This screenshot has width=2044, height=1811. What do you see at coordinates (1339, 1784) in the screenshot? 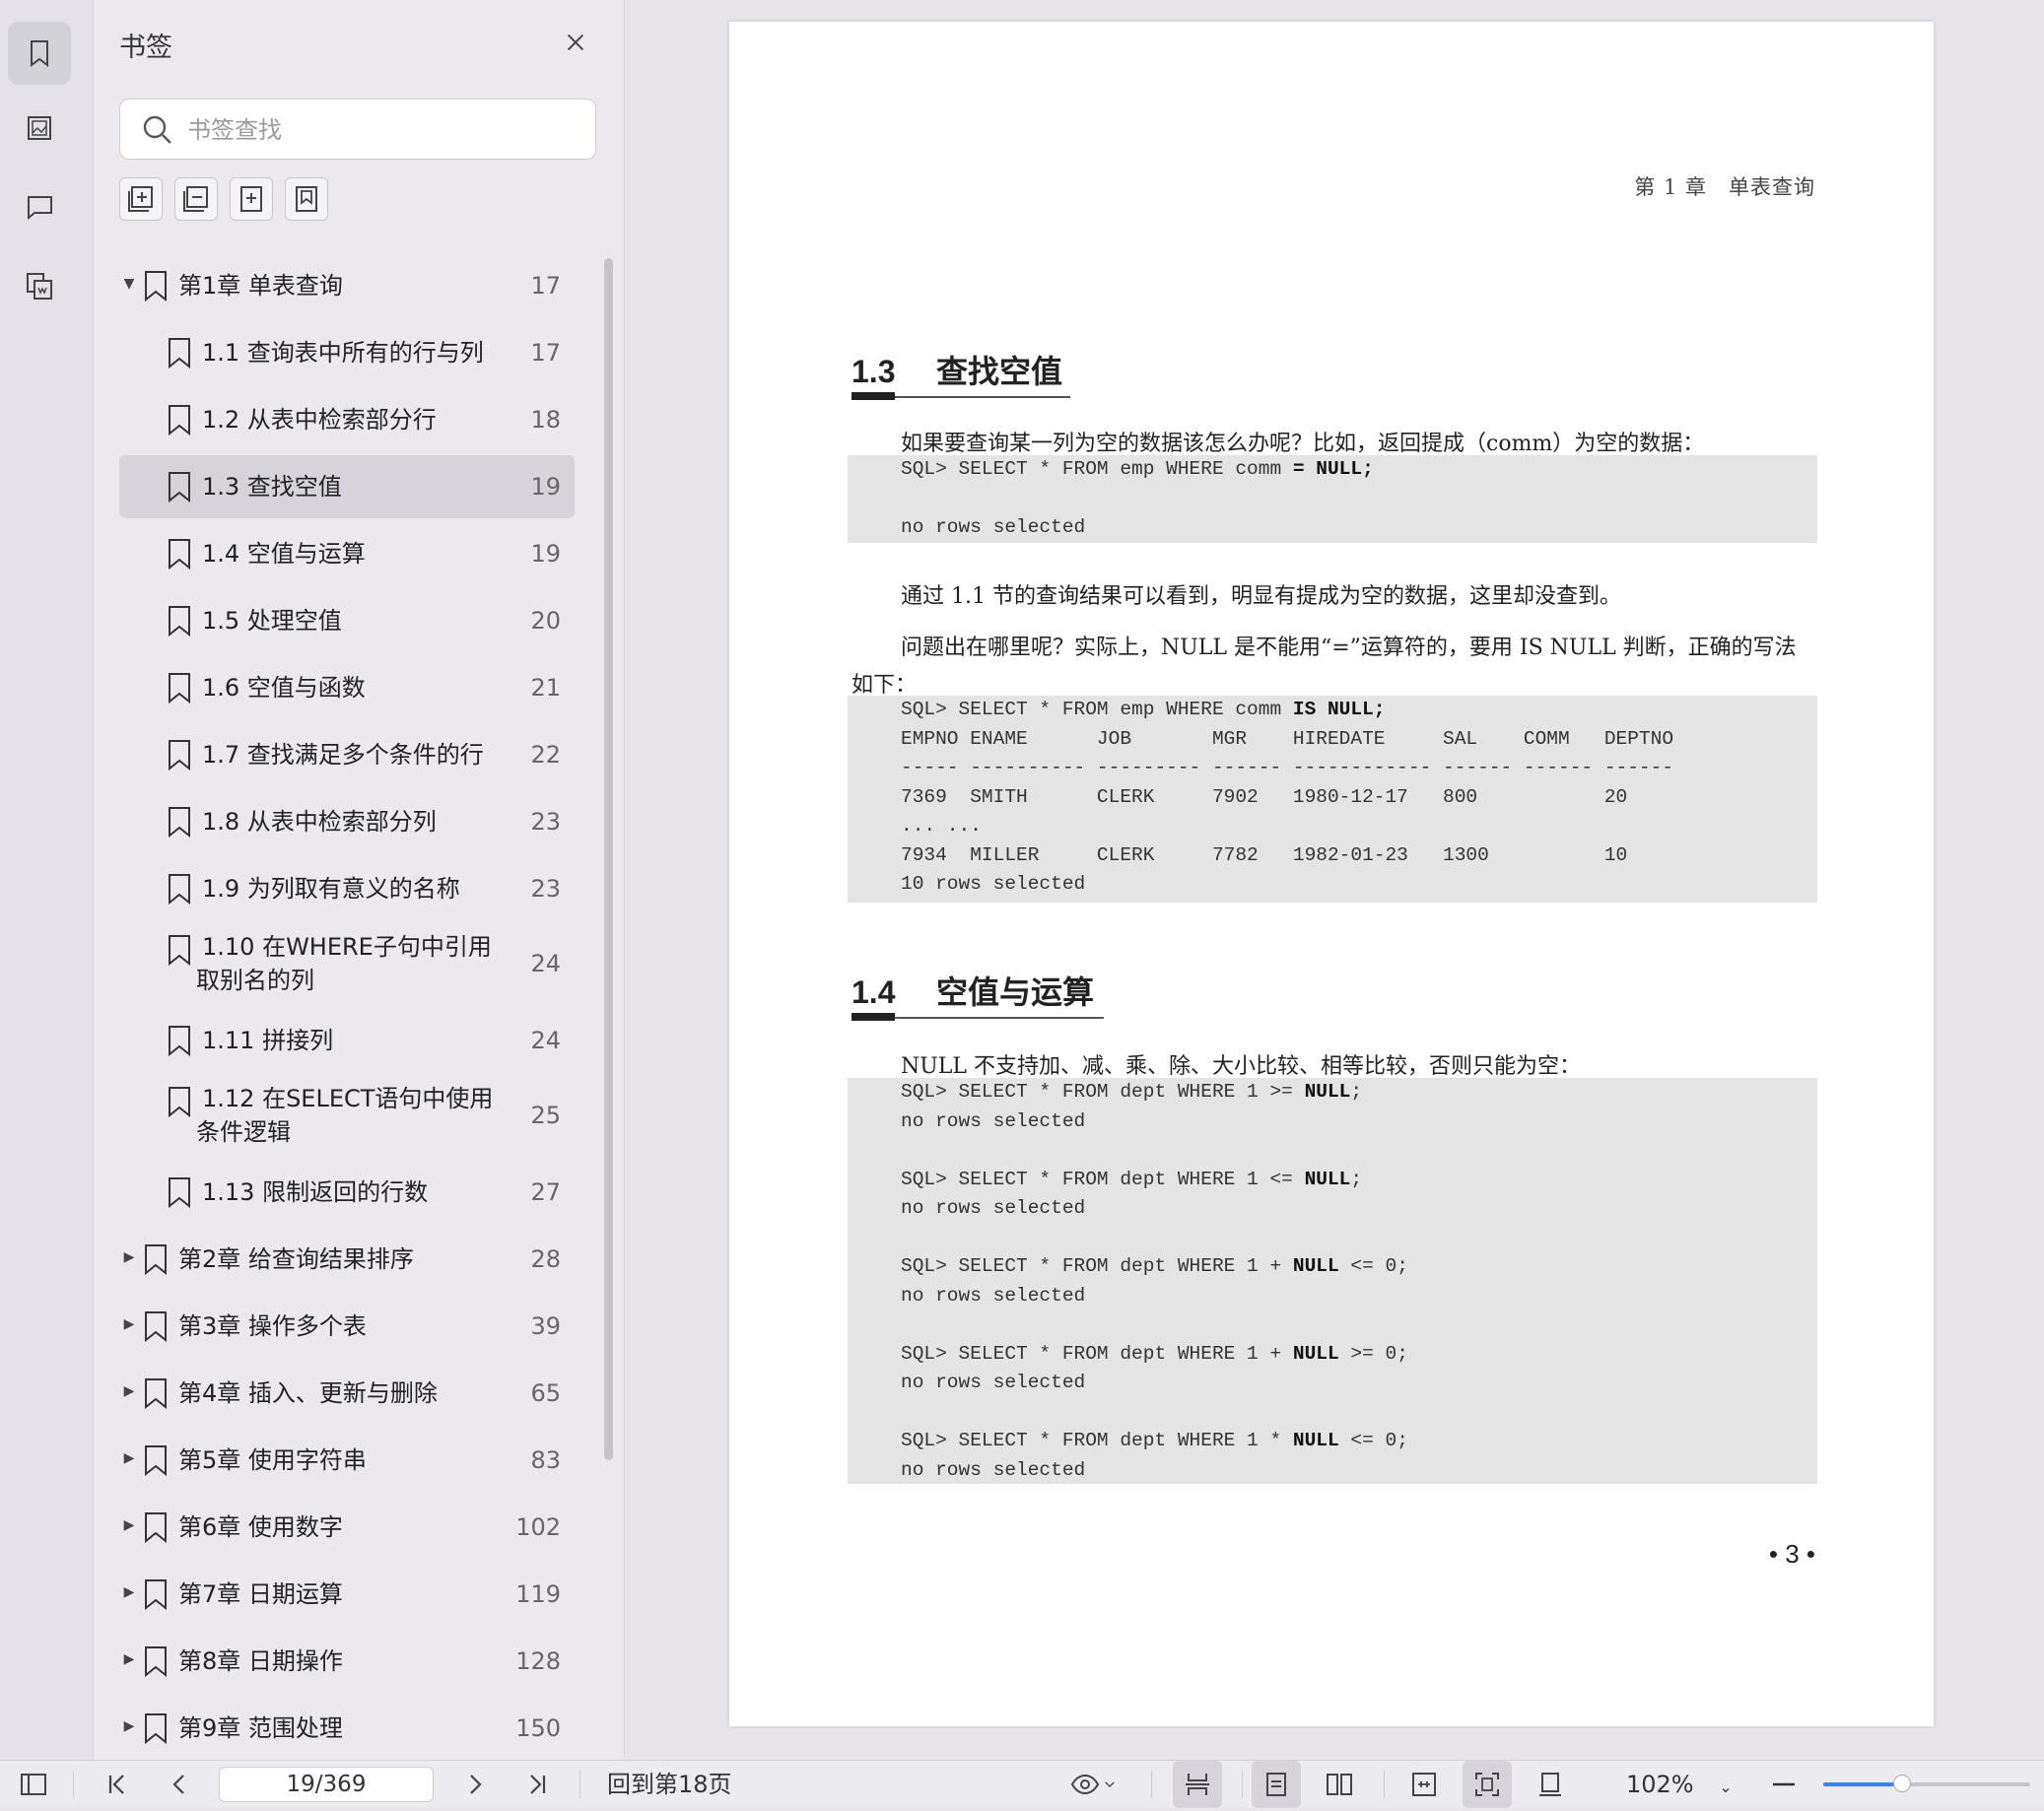
I see `two-page-button` at bounding box center [1339, 1784].